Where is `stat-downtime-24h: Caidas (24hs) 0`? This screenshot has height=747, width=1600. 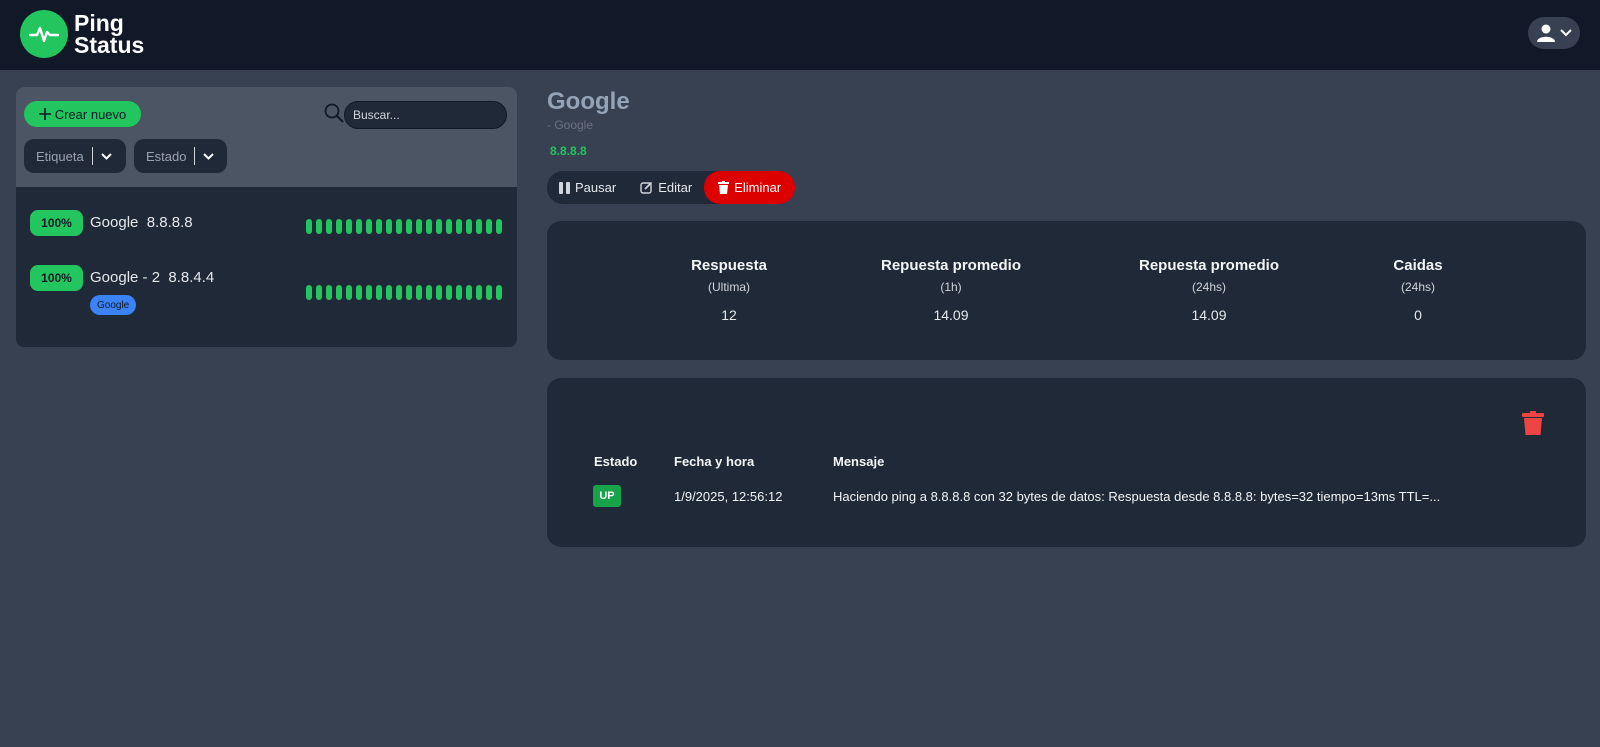
stat-downtime-24h: Caidas (24hs) 0 is located at coordinates (1418, 290).